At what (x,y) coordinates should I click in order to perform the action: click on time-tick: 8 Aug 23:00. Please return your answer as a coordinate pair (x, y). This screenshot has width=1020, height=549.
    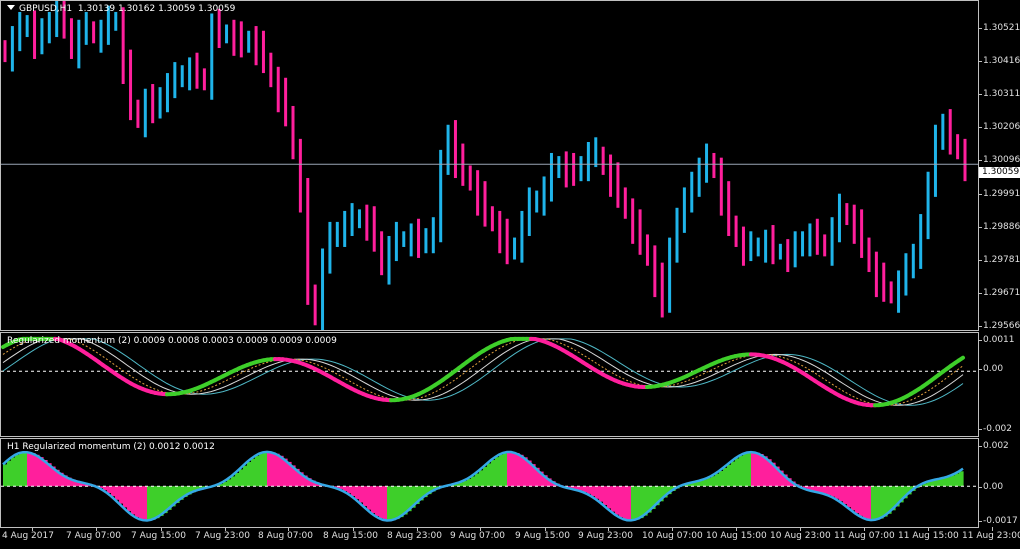
    Looking at the image, I should click on (414, 536).